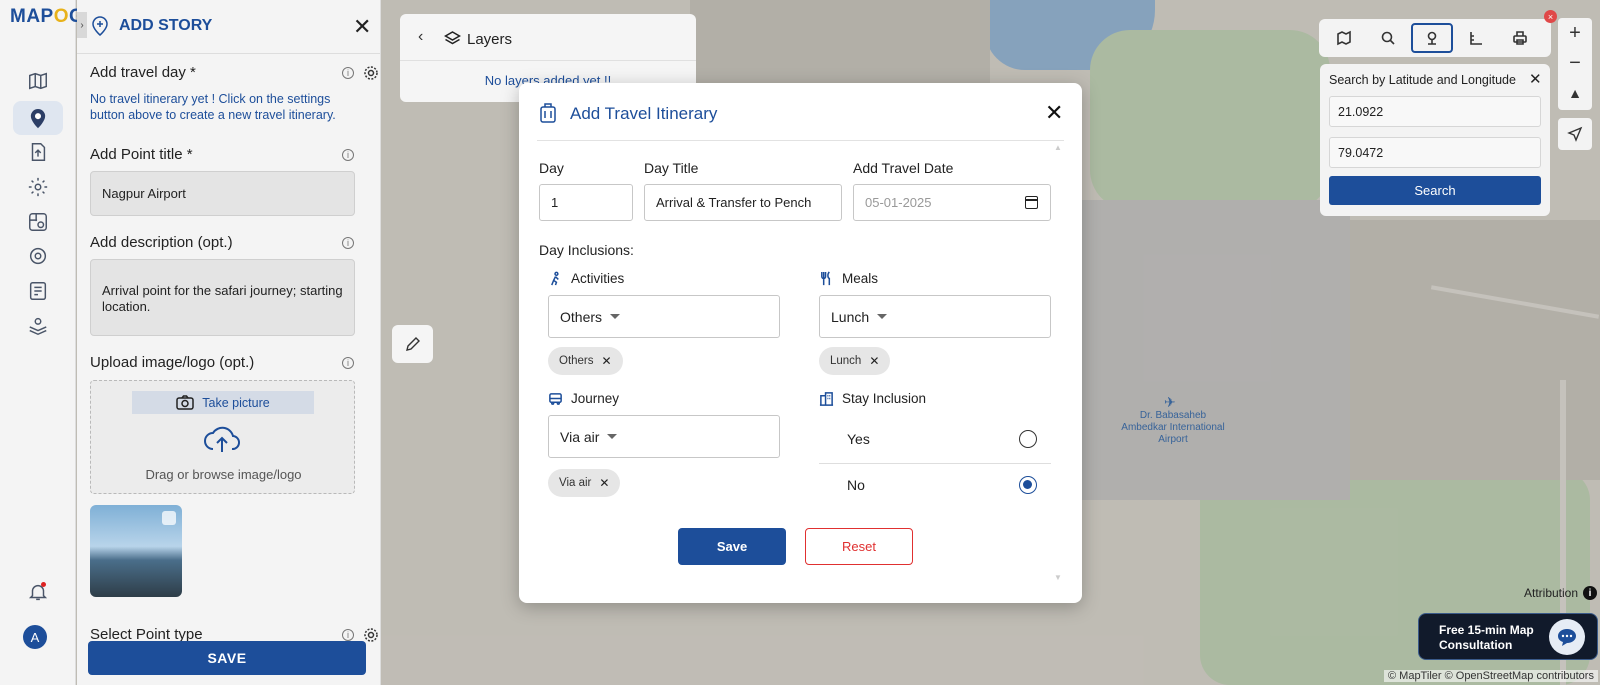 Image resolution: width=1600 pixels, height=685 pixels. What do you see at coordinates (38, 326) in the screenshot?
I see `map-user-icon` at bounding box center [38, 326].